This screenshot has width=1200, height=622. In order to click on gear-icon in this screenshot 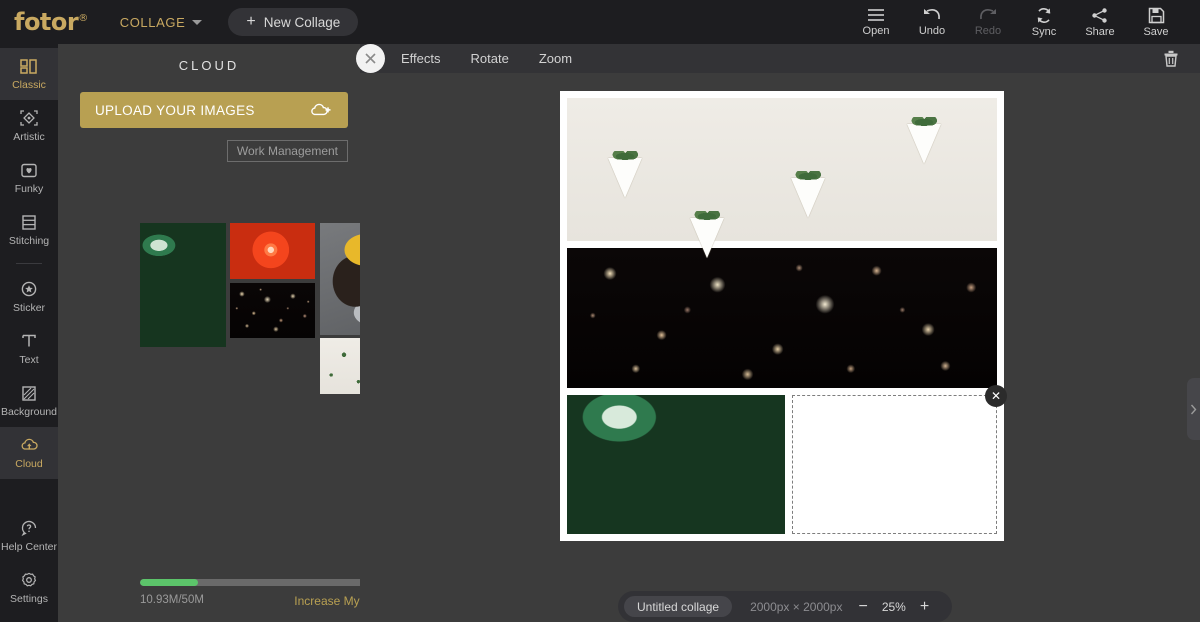, I will do `click(29, 579)`.